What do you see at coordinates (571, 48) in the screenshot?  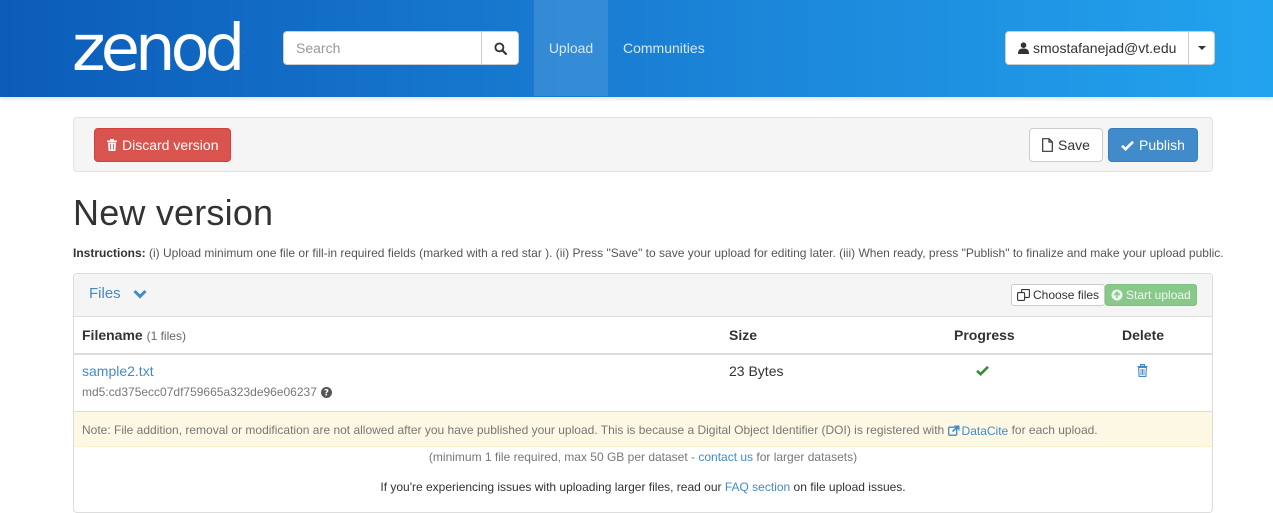 I see `nav-upload: Upload` at bounding box center [571, 48].